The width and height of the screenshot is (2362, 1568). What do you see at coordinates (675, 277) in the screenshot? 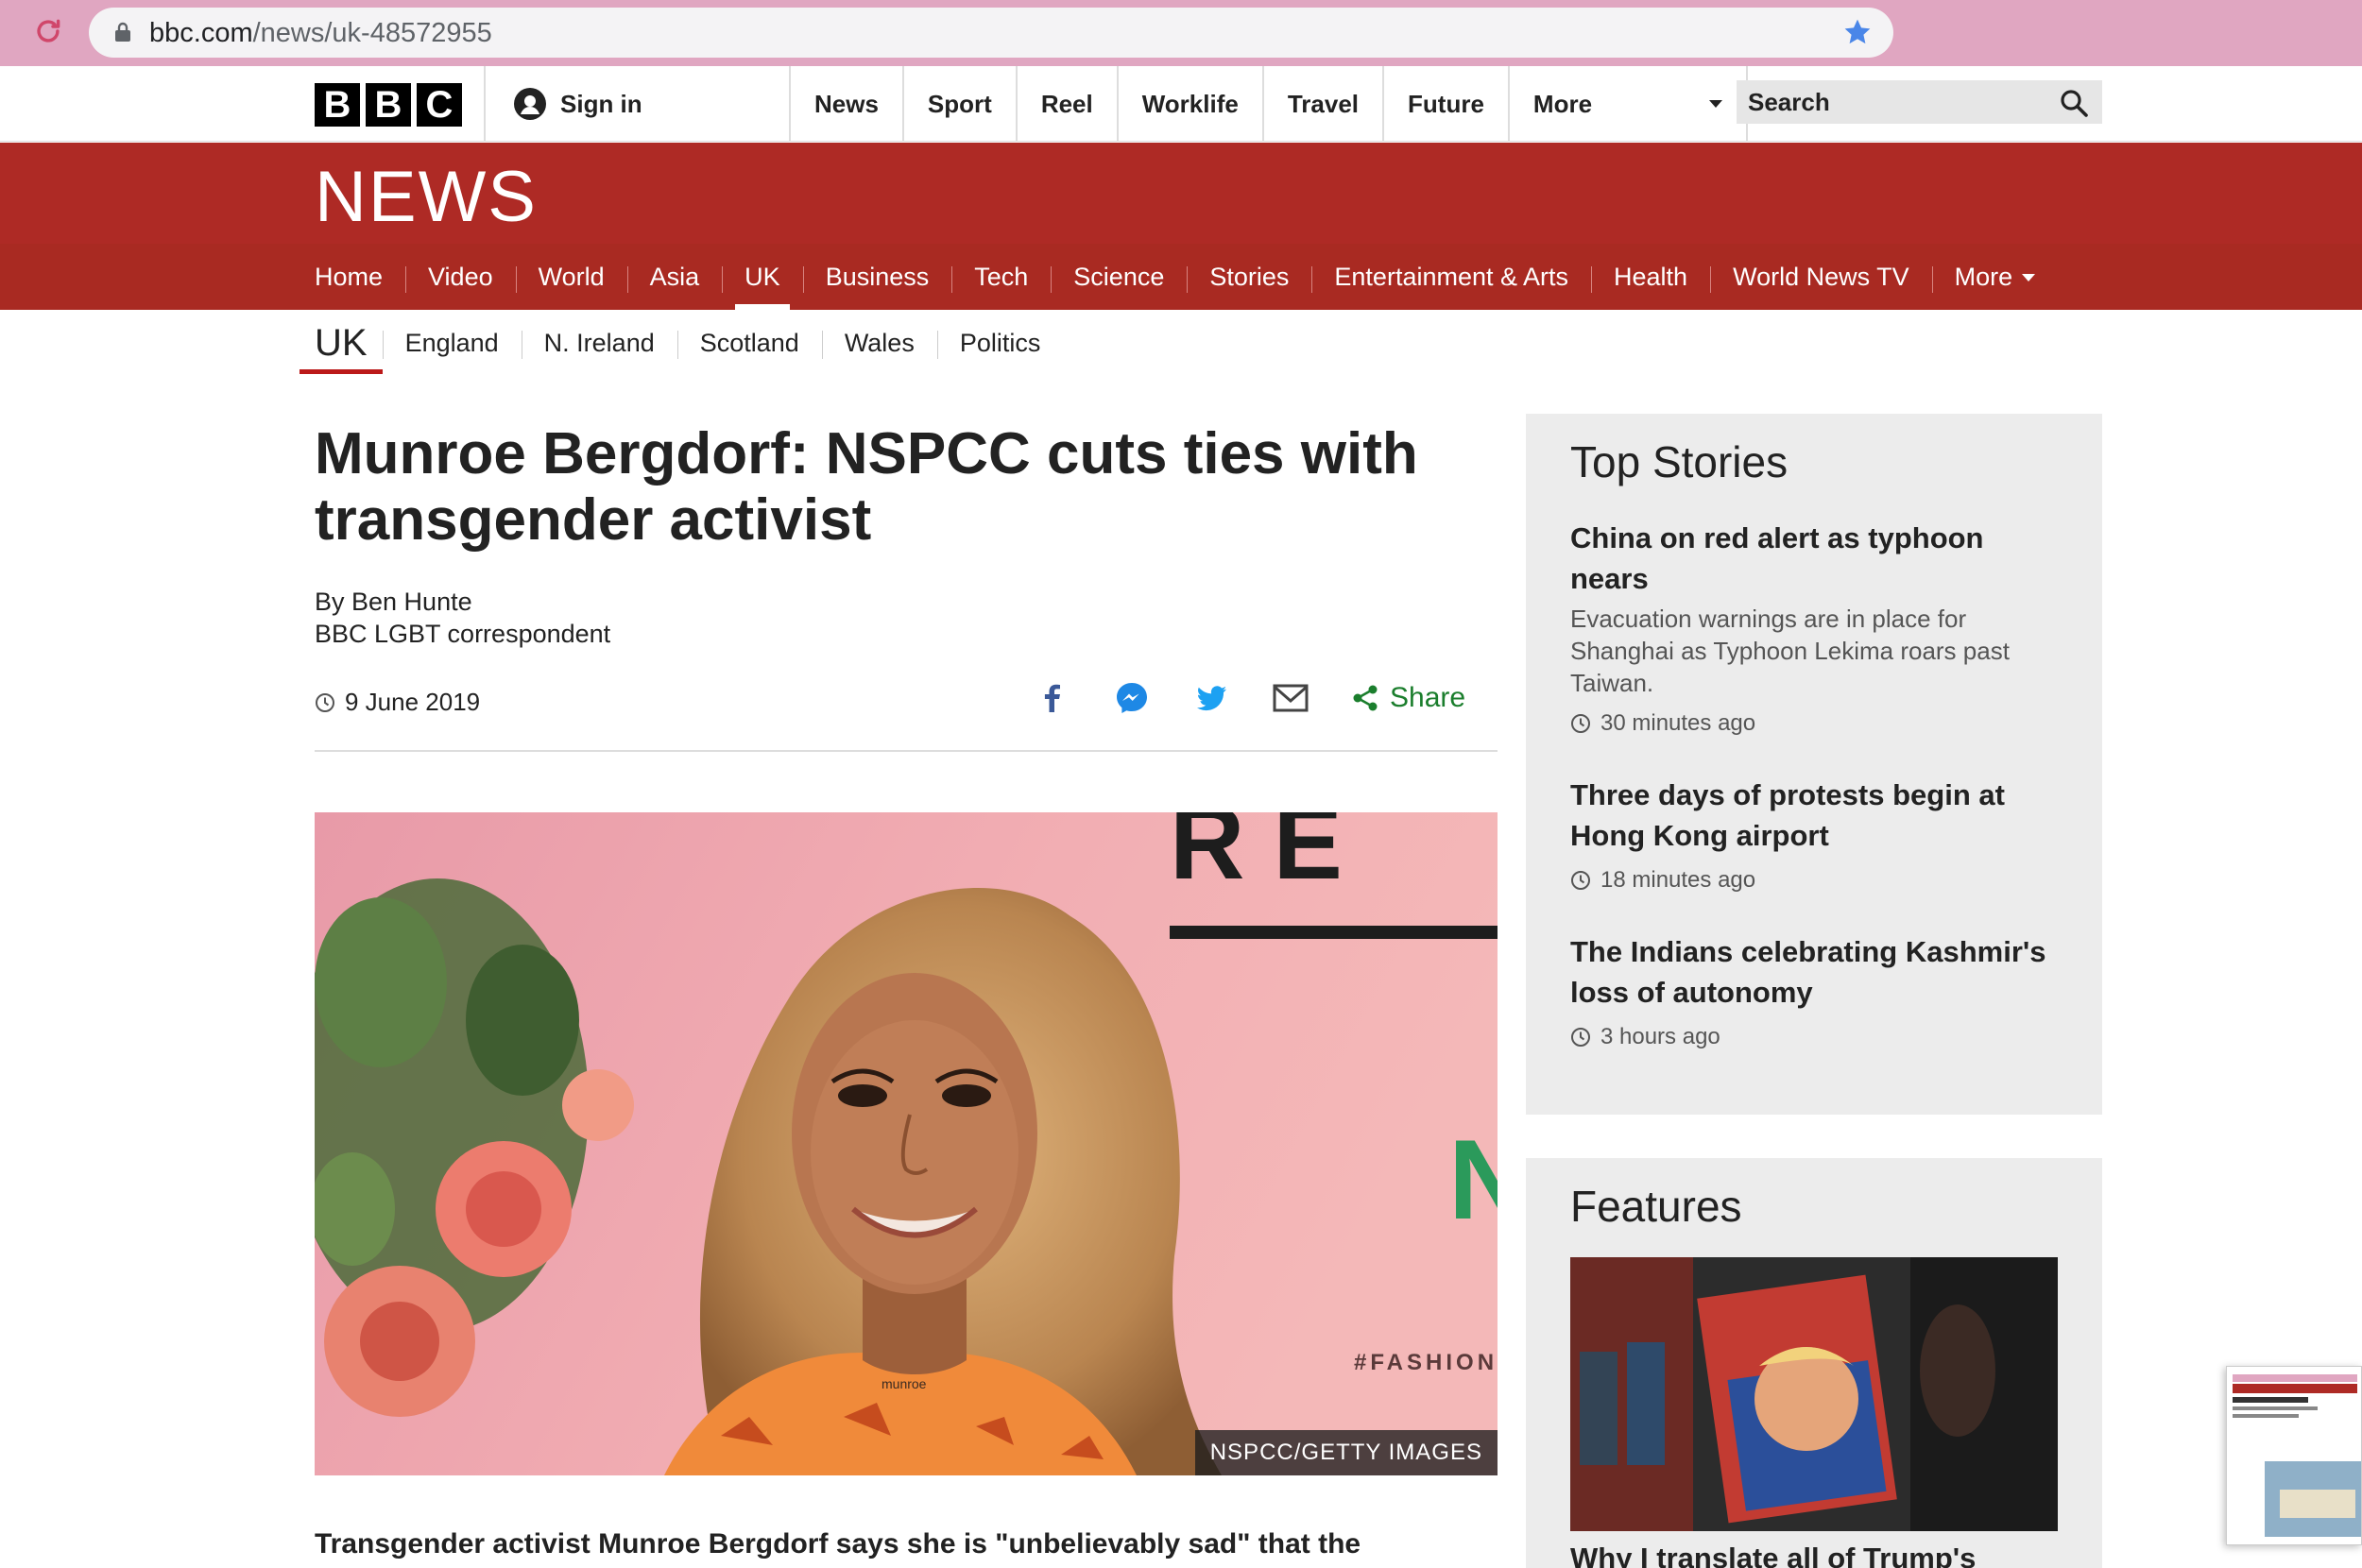
I see `news-nav-asia: Asia` at bounding box center [675, 277].